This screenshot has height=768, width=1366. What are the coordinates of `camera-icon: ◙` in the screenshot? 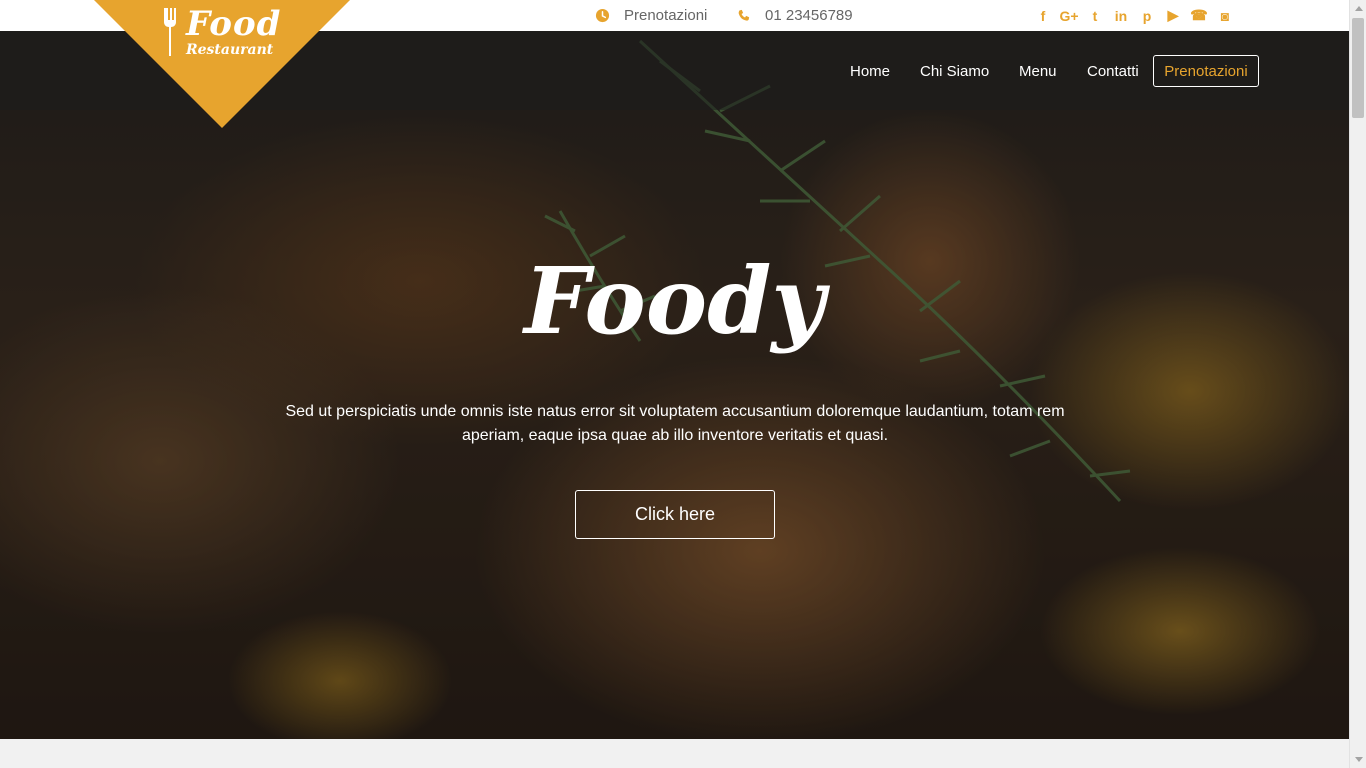 It's located at (1225, 16).